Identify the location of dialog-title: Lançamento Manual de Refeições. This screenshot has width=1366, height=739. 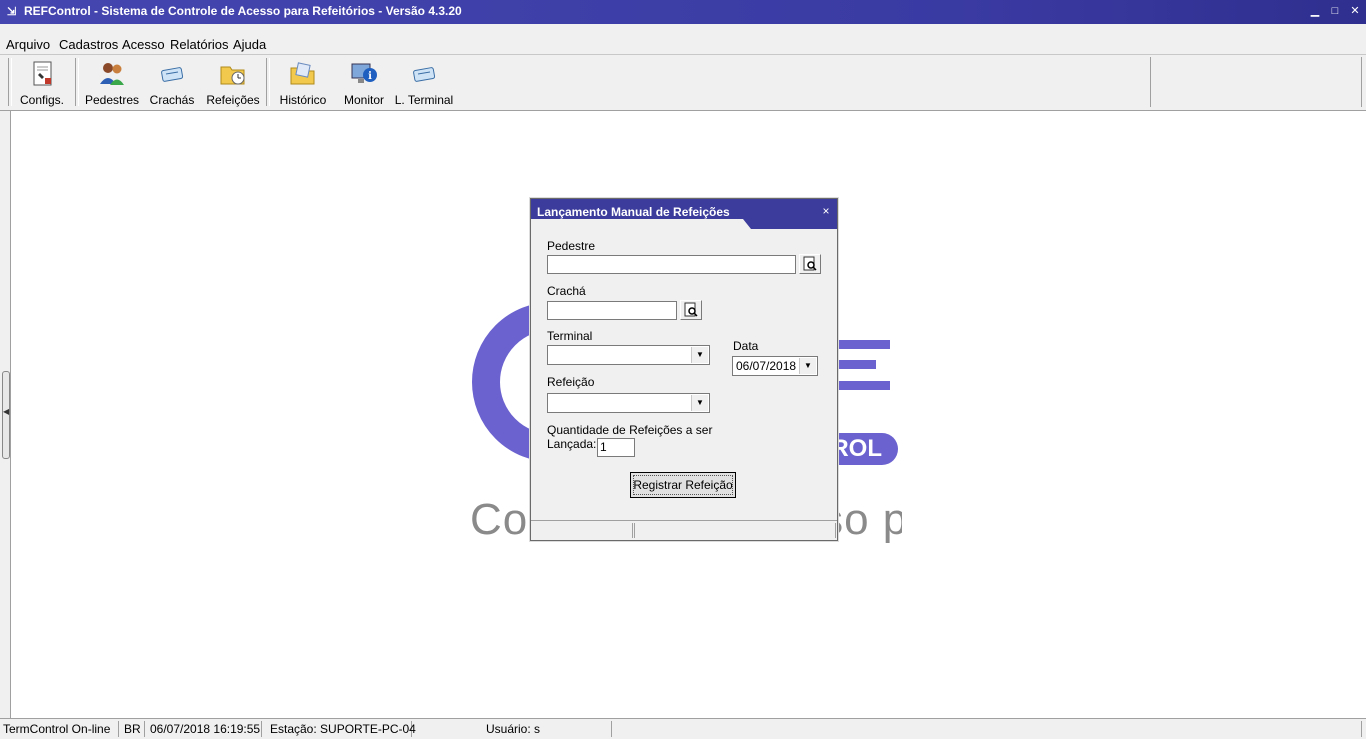
(633, 212).